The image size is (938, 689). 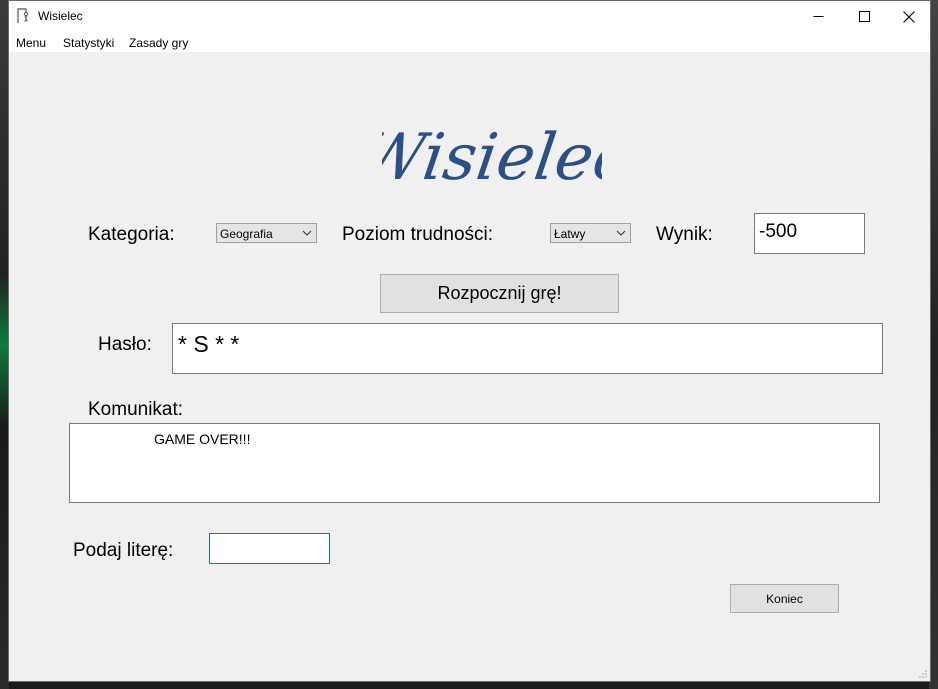 What do you see at coordinates (246, 234) in the screenshot?
I see `category-select-value: Geografia` at bounding box center [246, 234].